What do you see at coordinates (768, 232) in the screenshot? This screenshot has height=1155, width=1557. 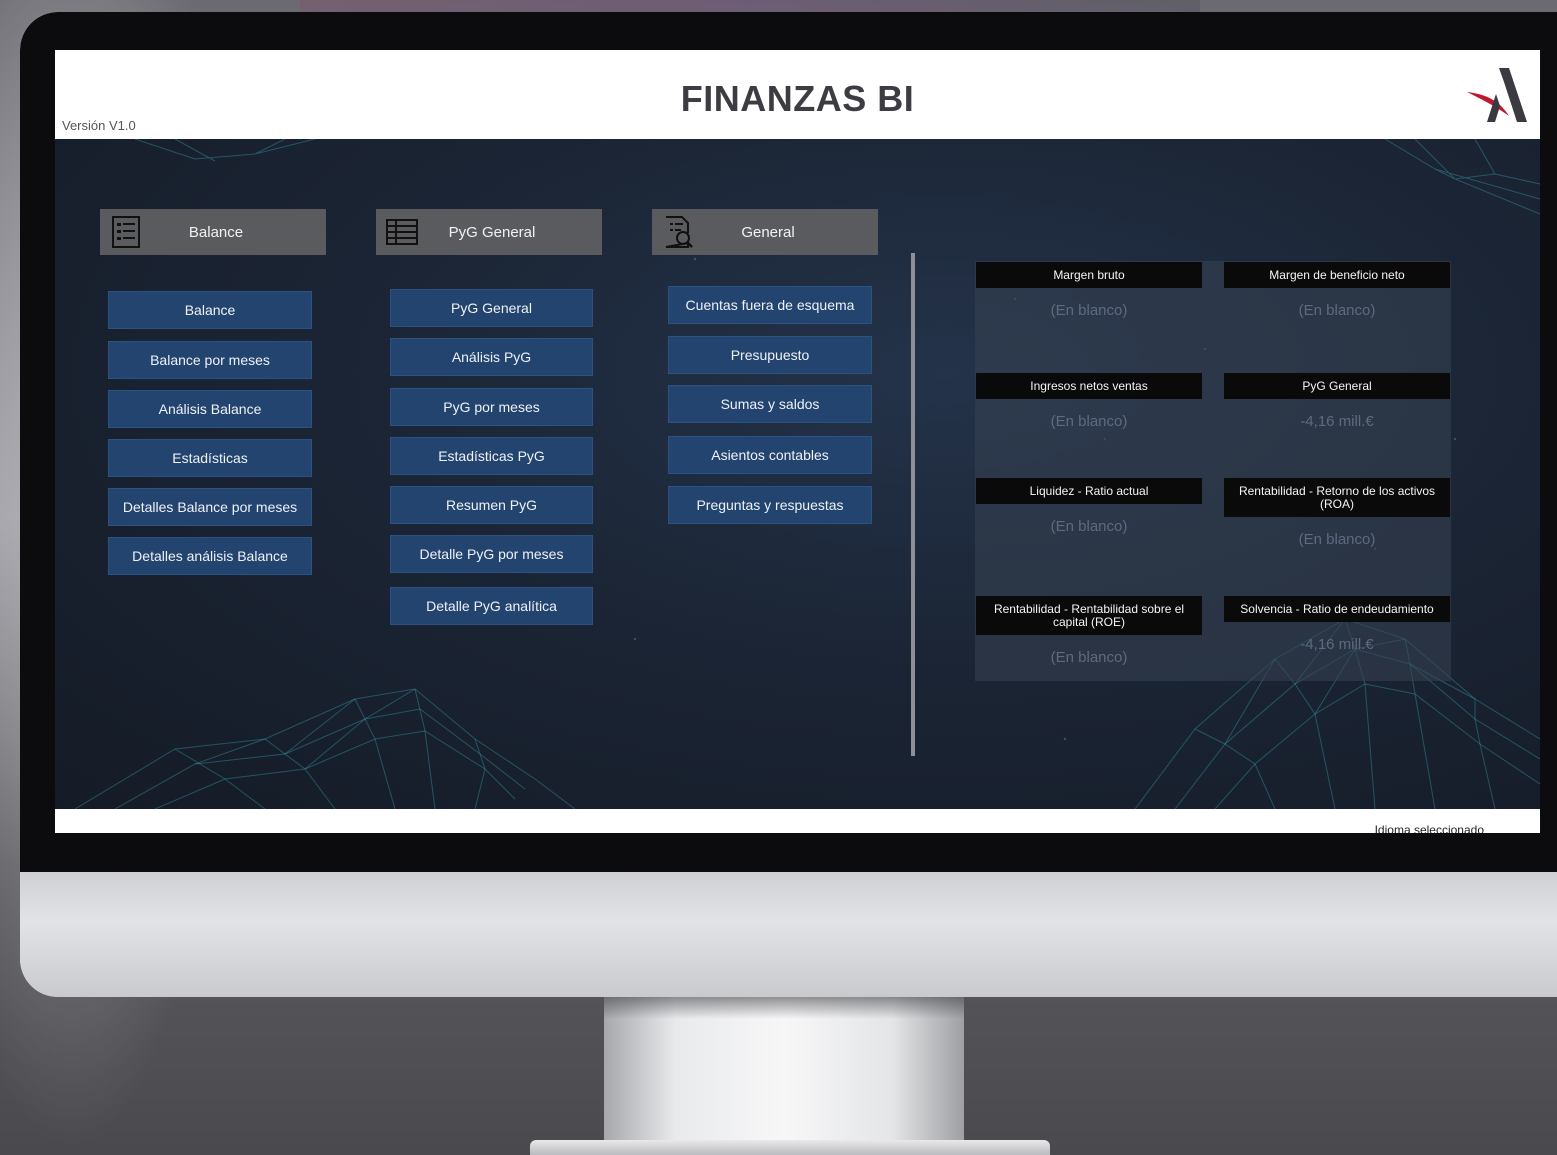 I see `section-header-label: General` at bounding box center [768, 232].